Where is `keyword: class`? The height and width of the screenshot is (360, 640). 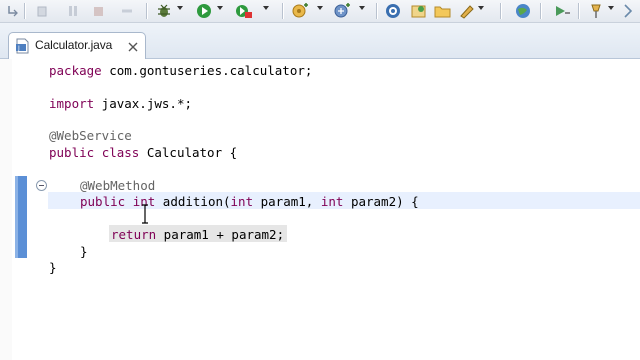 keyword: class is located at coordinates (120, 152).